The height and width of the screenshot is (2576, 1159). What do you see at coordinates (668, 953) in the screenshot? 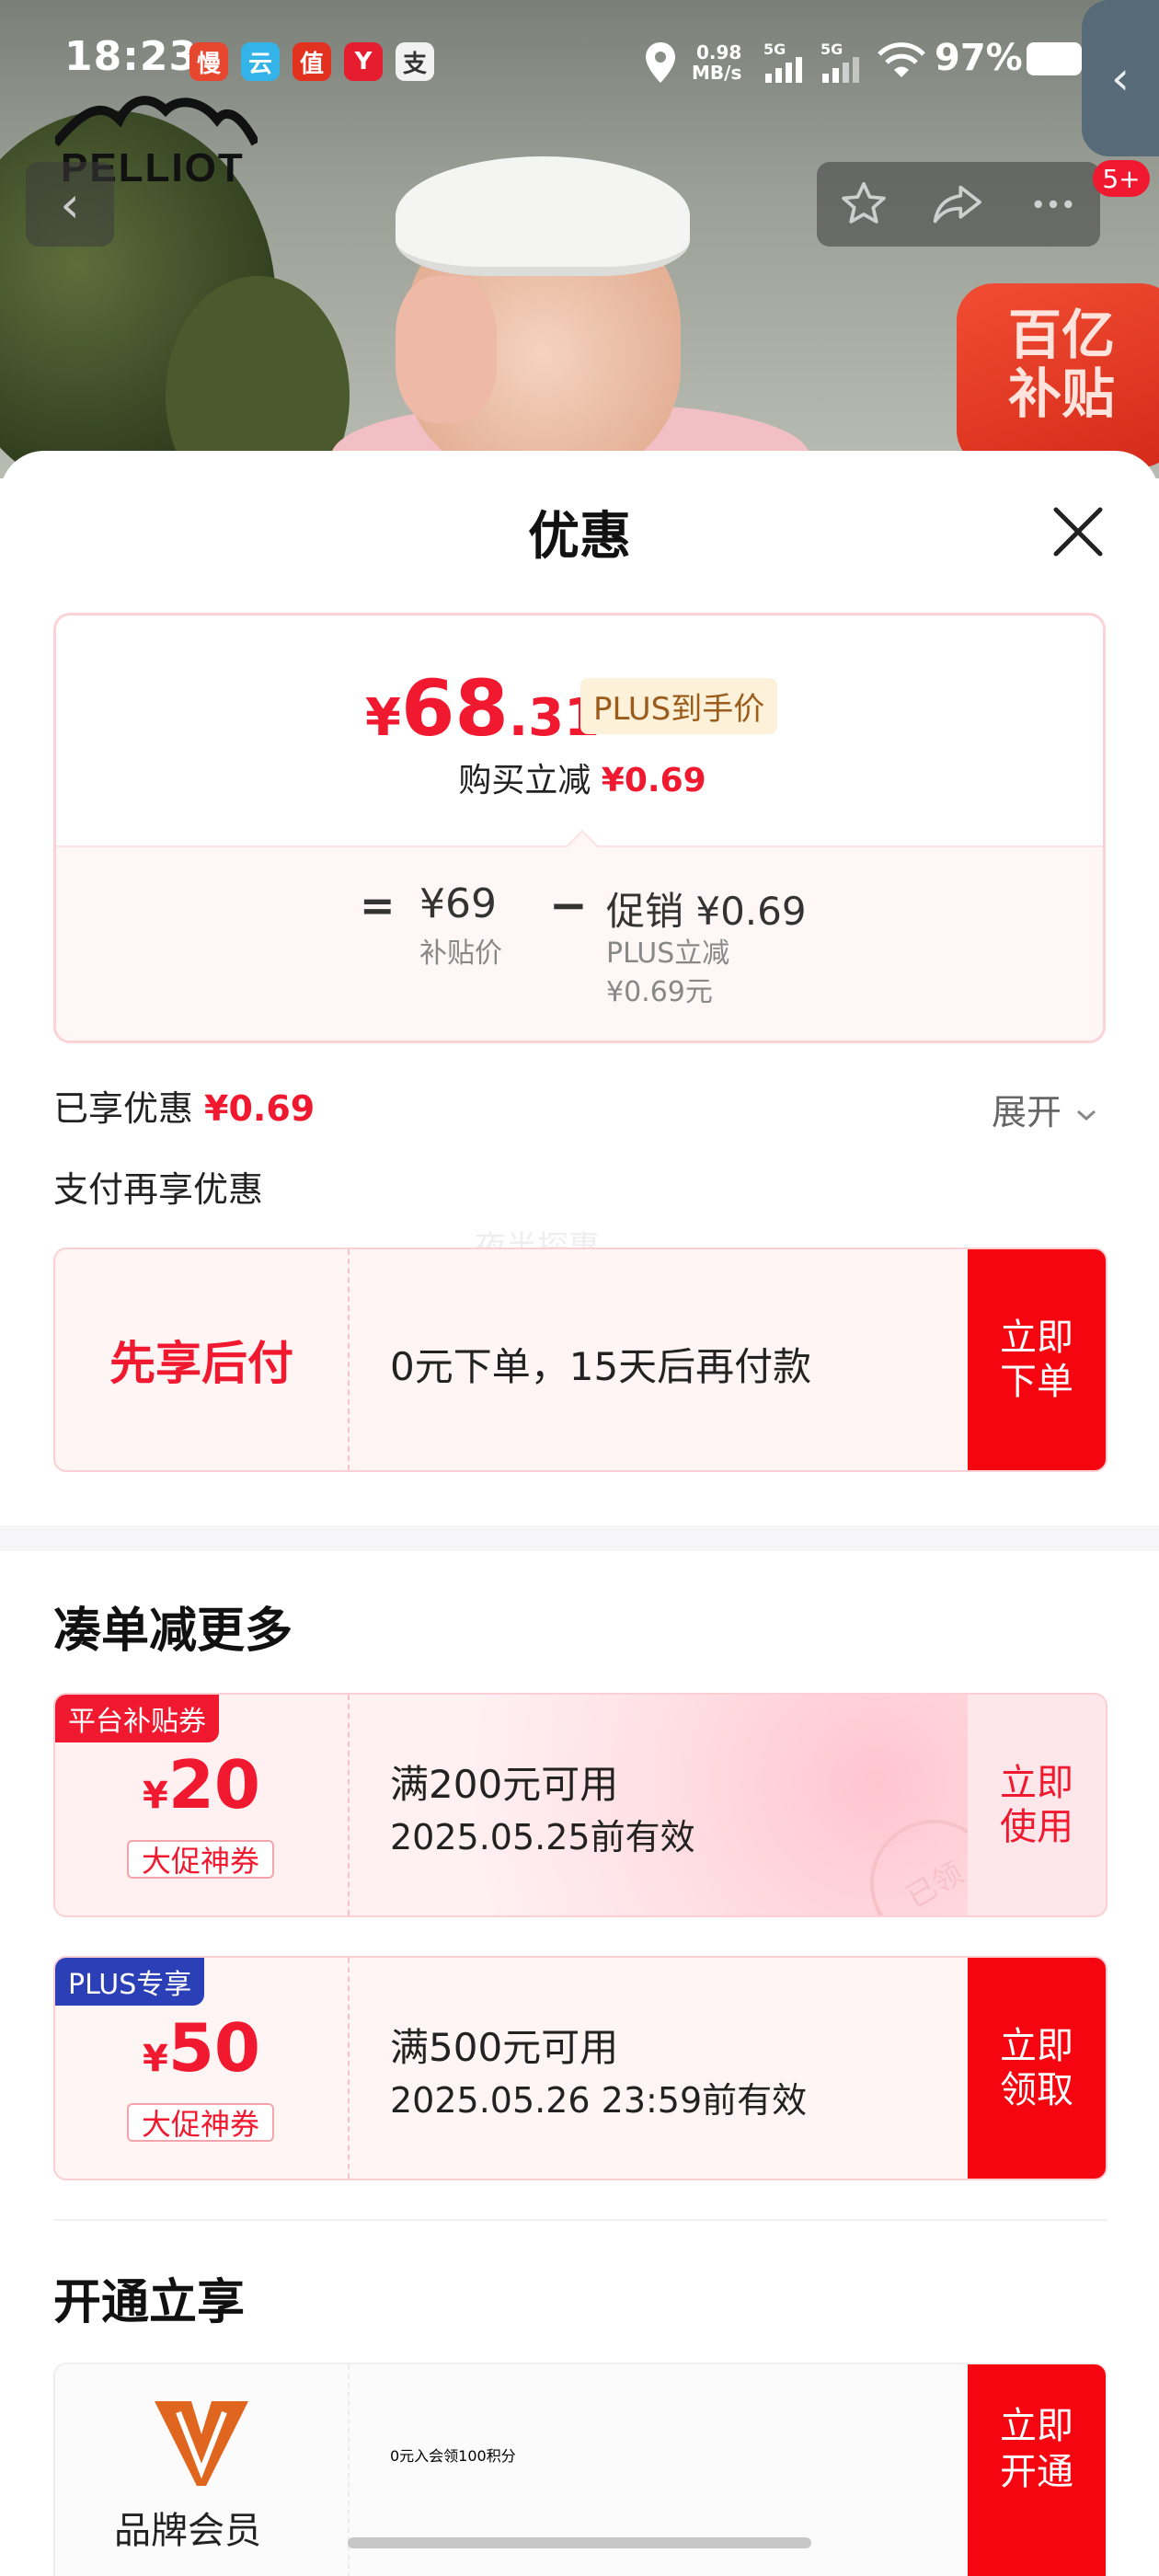
I see `promo-detail: PLUS立减` at bounding box center [668, 953].